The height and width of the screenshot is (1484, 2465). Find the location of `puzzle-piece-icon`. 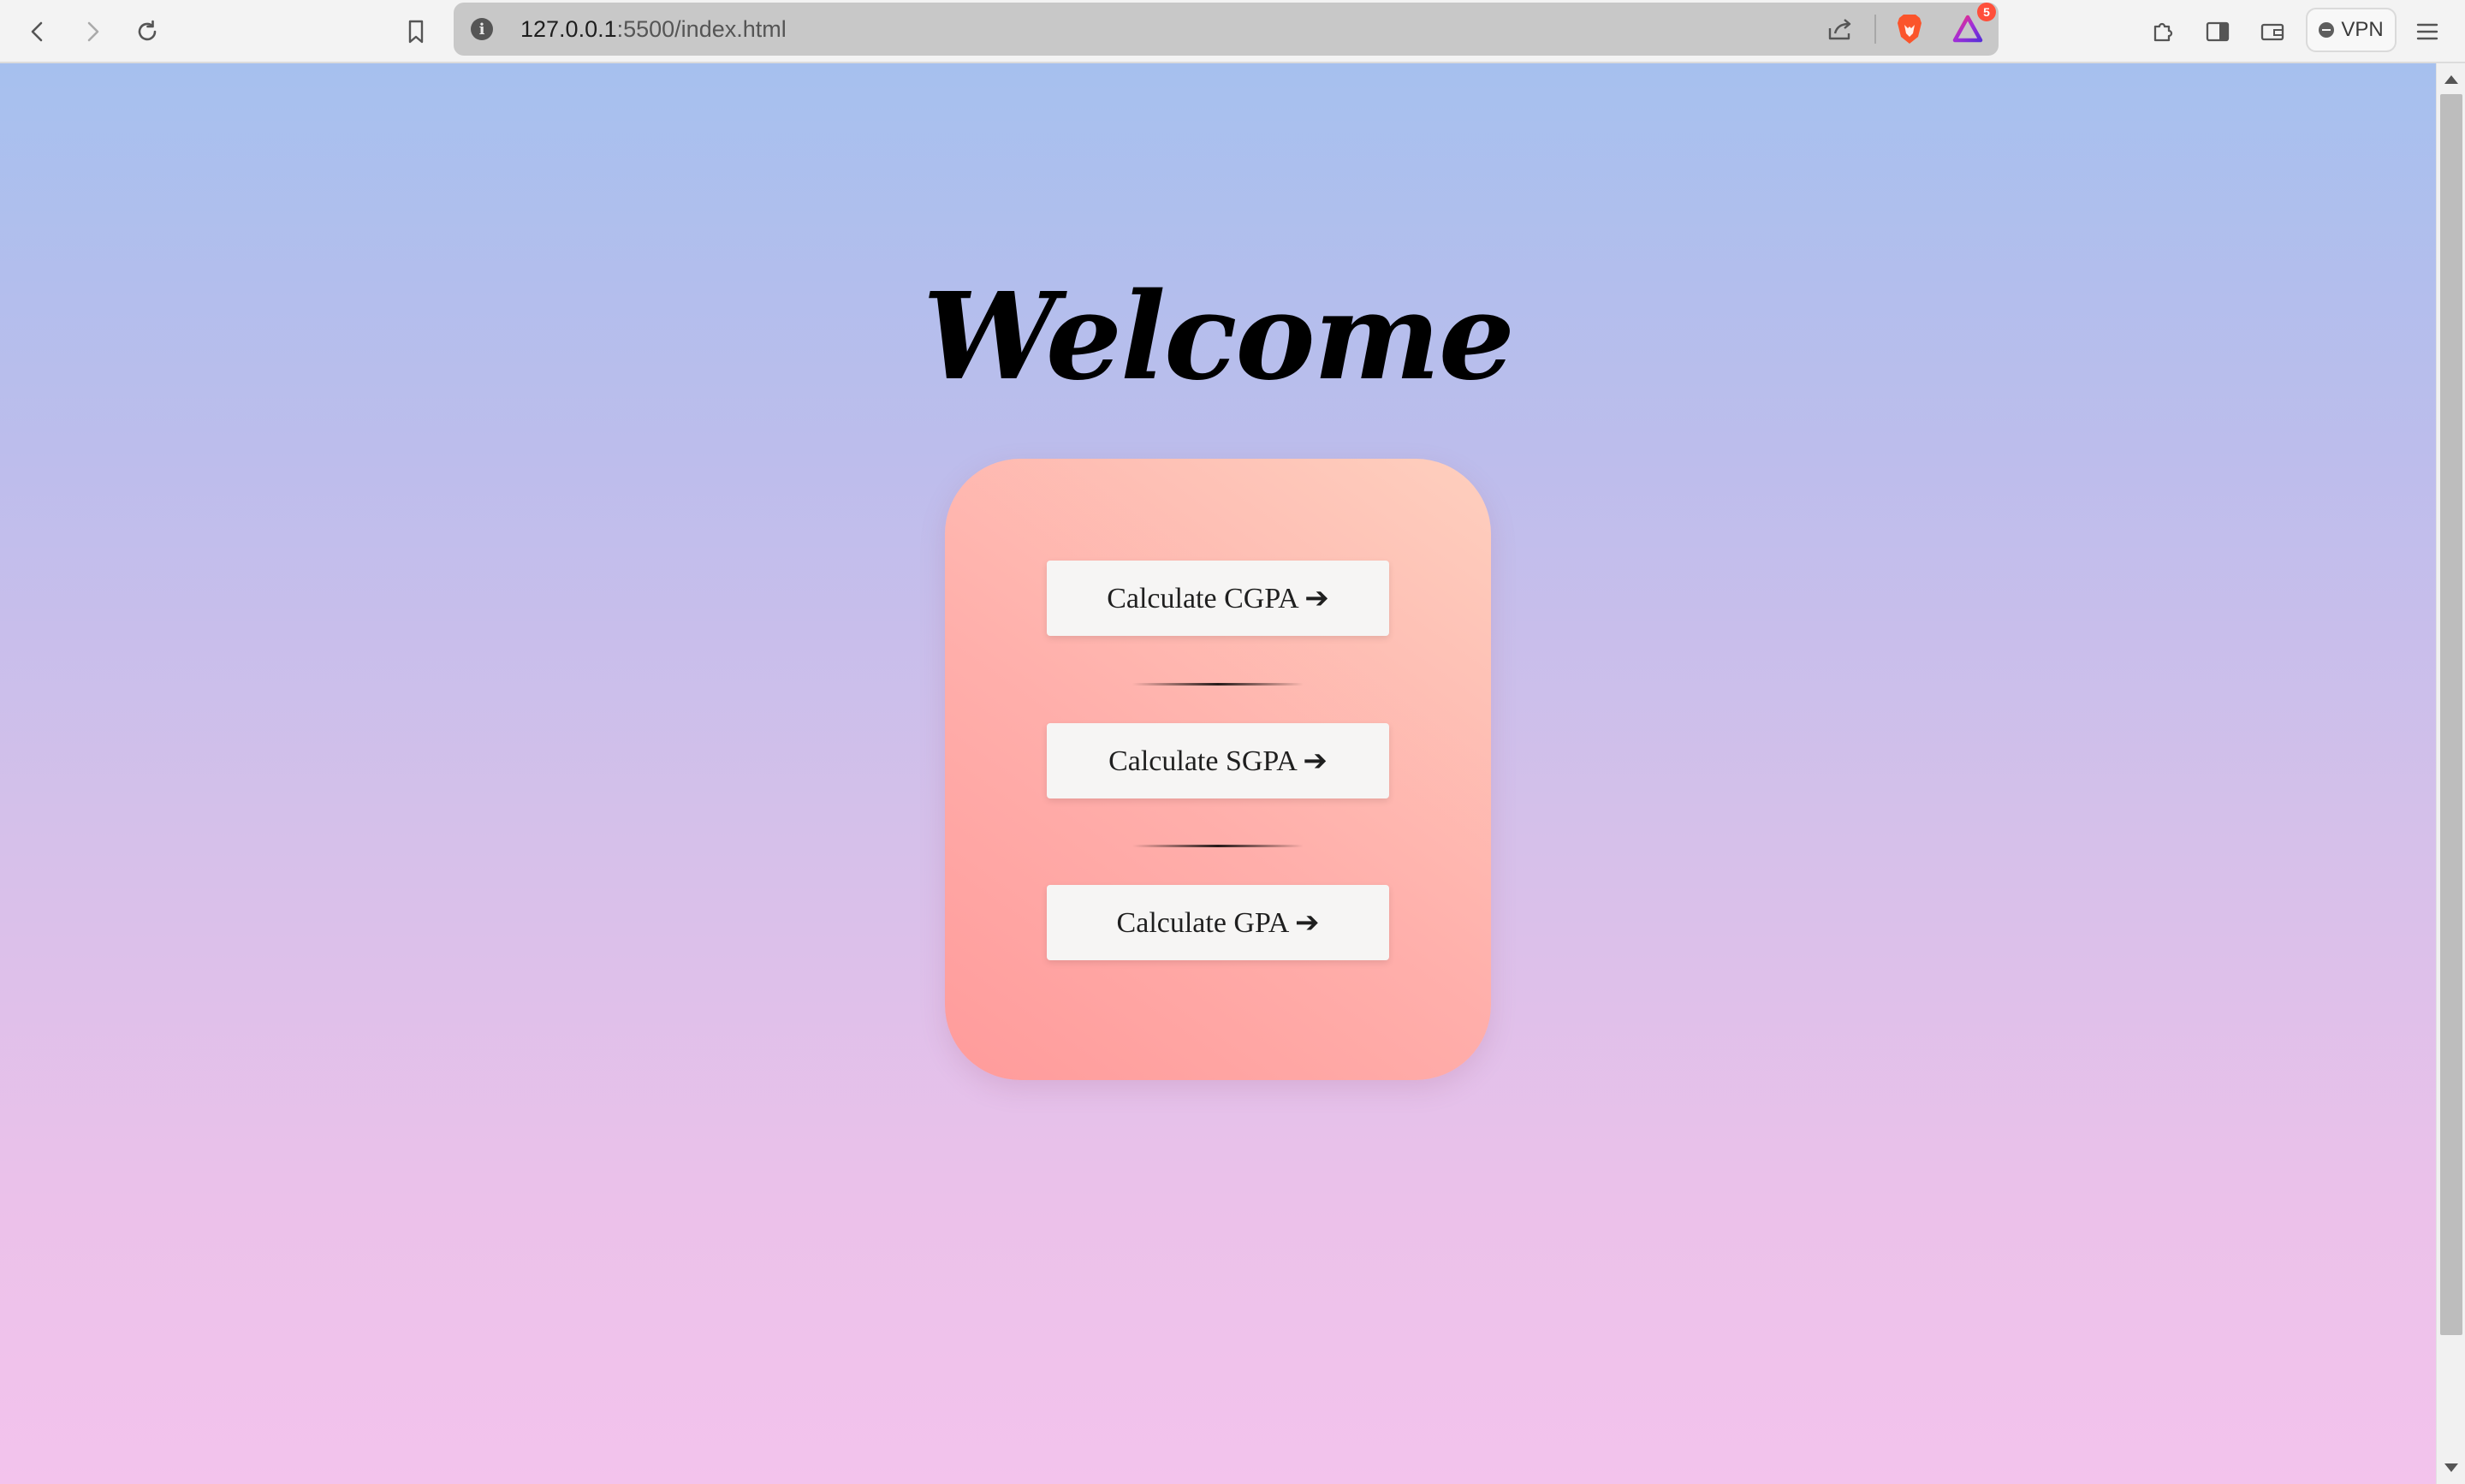

puzzle-piece-icon is located at coordinates (2163, 32).